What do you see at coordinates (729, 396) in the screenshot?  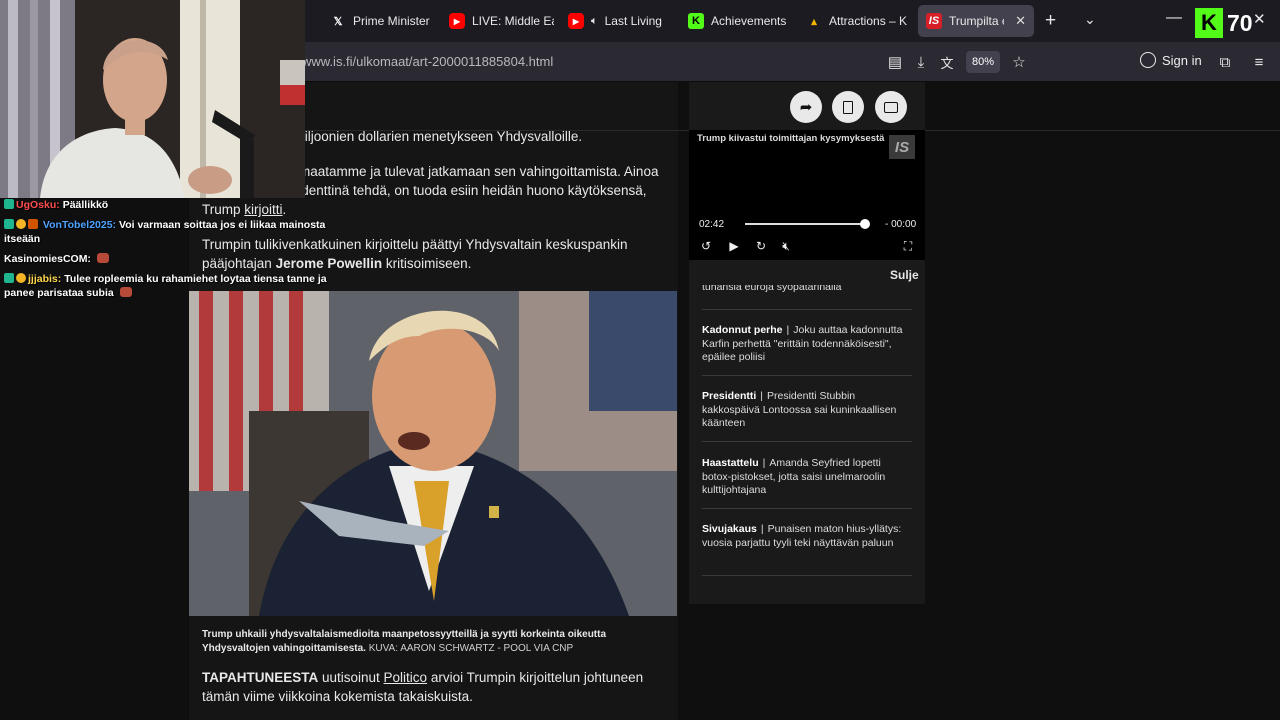 I see `news-category: Presidentti` at bounding box center [729, 396].